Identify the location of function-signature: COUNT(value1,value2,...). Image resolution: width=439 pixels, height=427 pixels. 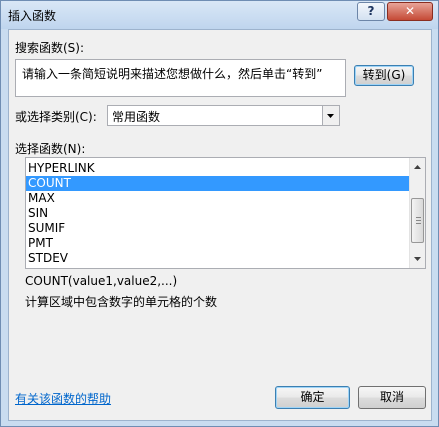
(101, 281).